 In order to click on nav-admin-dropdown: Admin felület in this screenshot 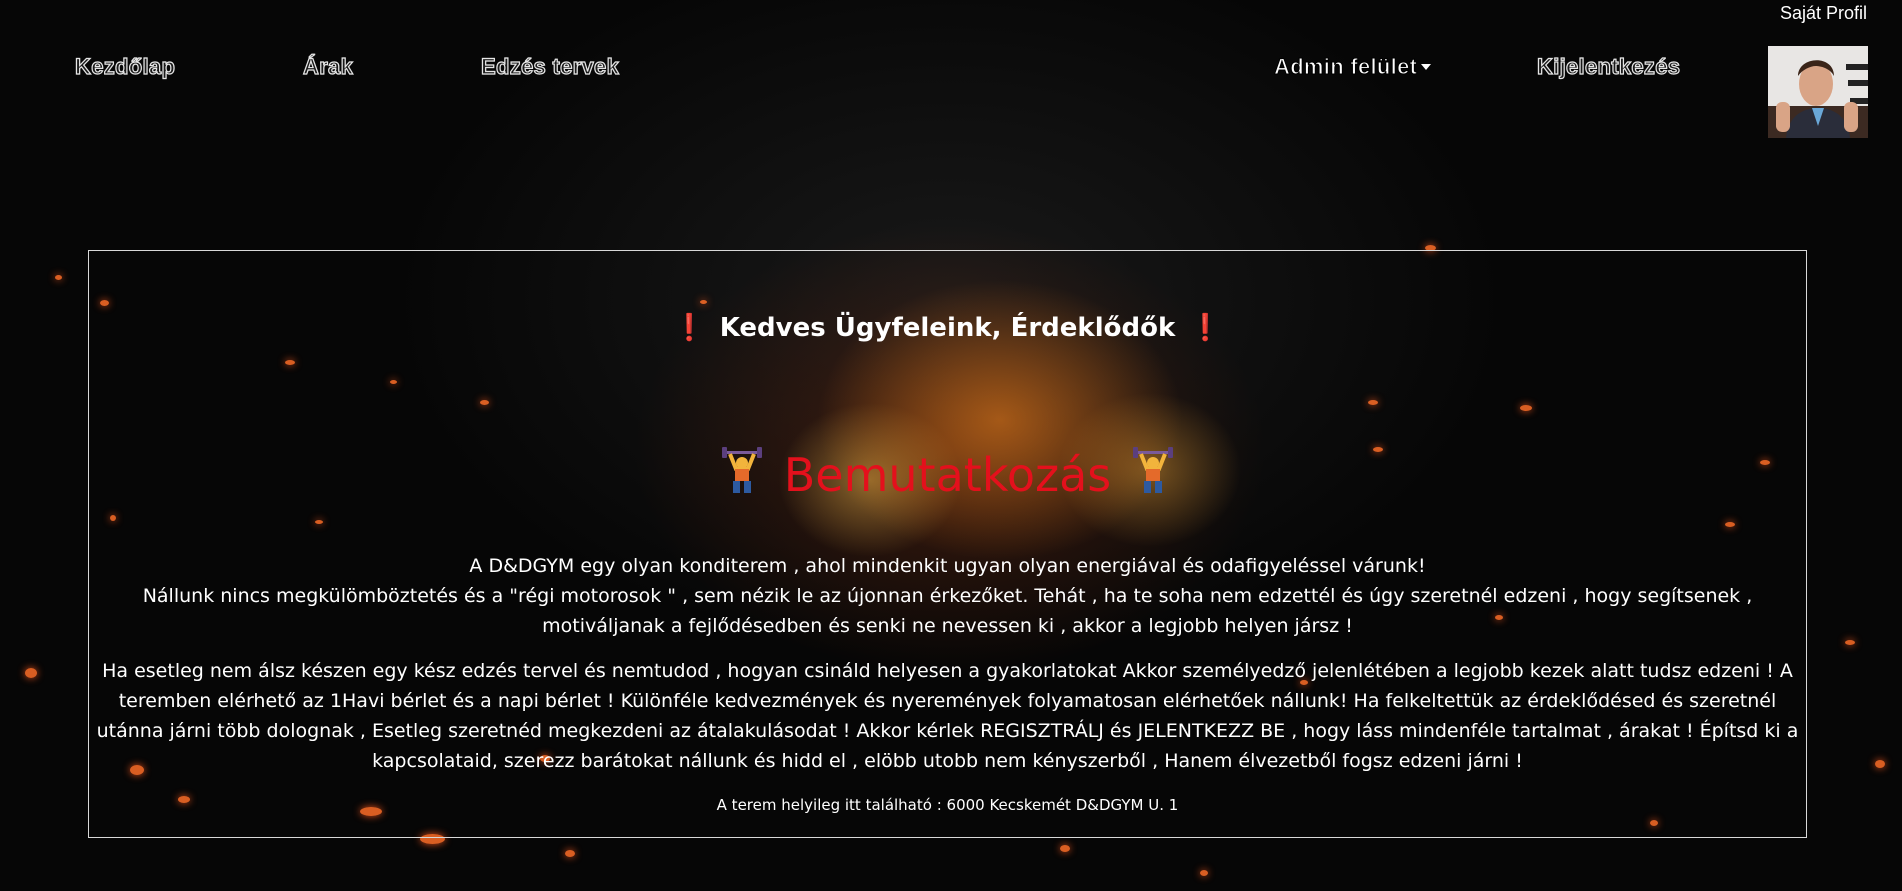, I will do `click(1352, 67)`.